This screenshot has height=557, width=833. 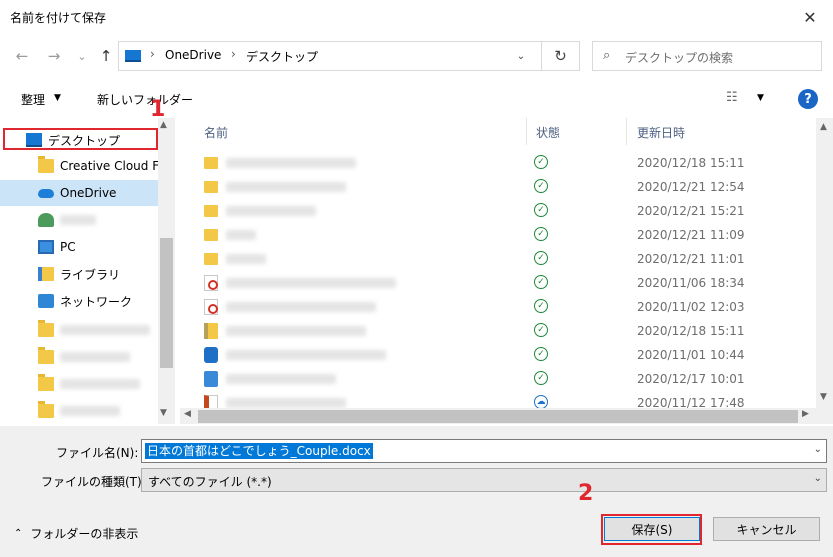 What do you see at coordinates (808, 99) in the screenshot?
I see `help-button: ?` at bounding box center [808, 99].